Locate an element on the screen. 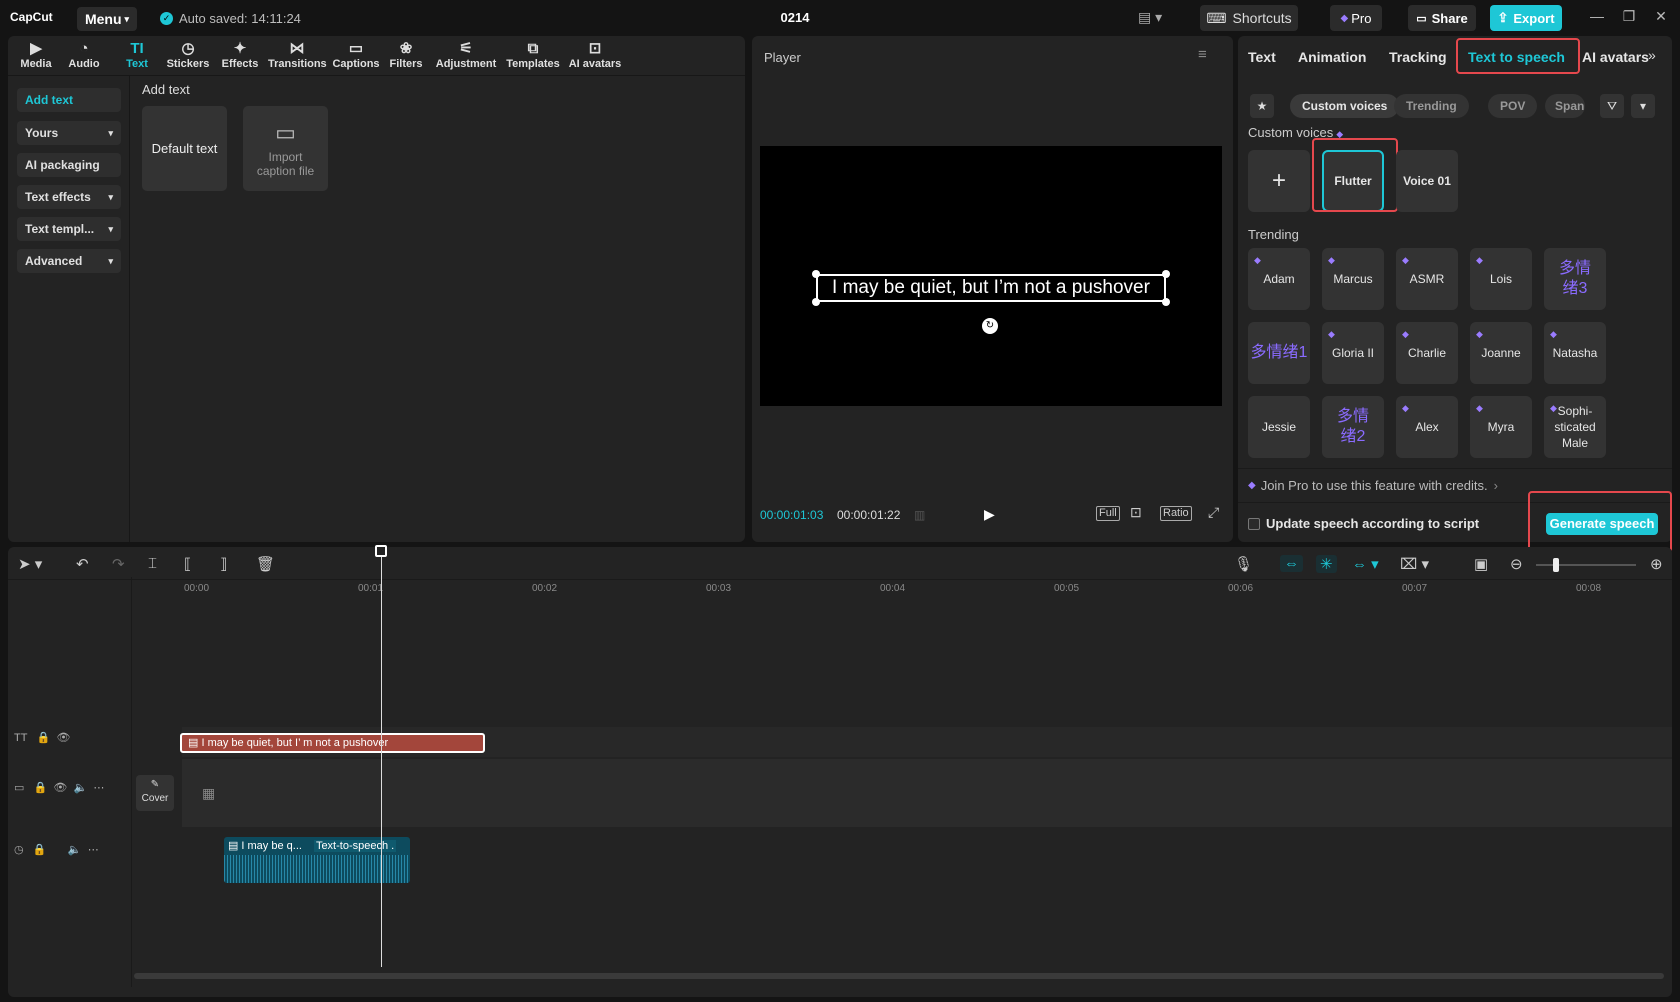  tool-filters: ❀ Filters is located at coordinates (406, 55).